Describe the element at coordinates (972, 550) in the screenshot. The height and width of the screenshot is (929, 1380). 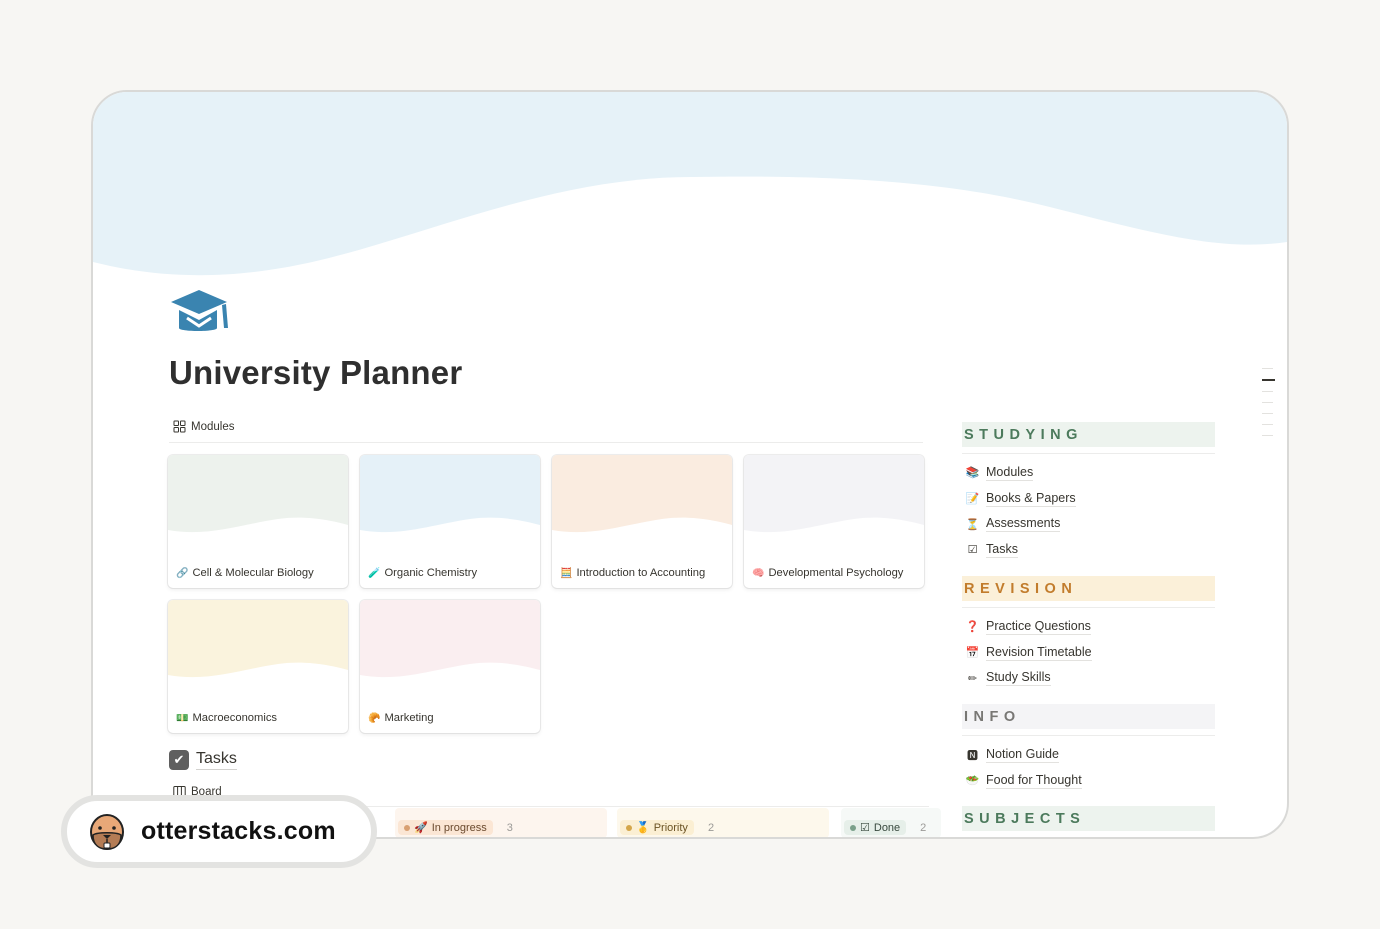
I see `checkbox-icon: ☑` at that location.